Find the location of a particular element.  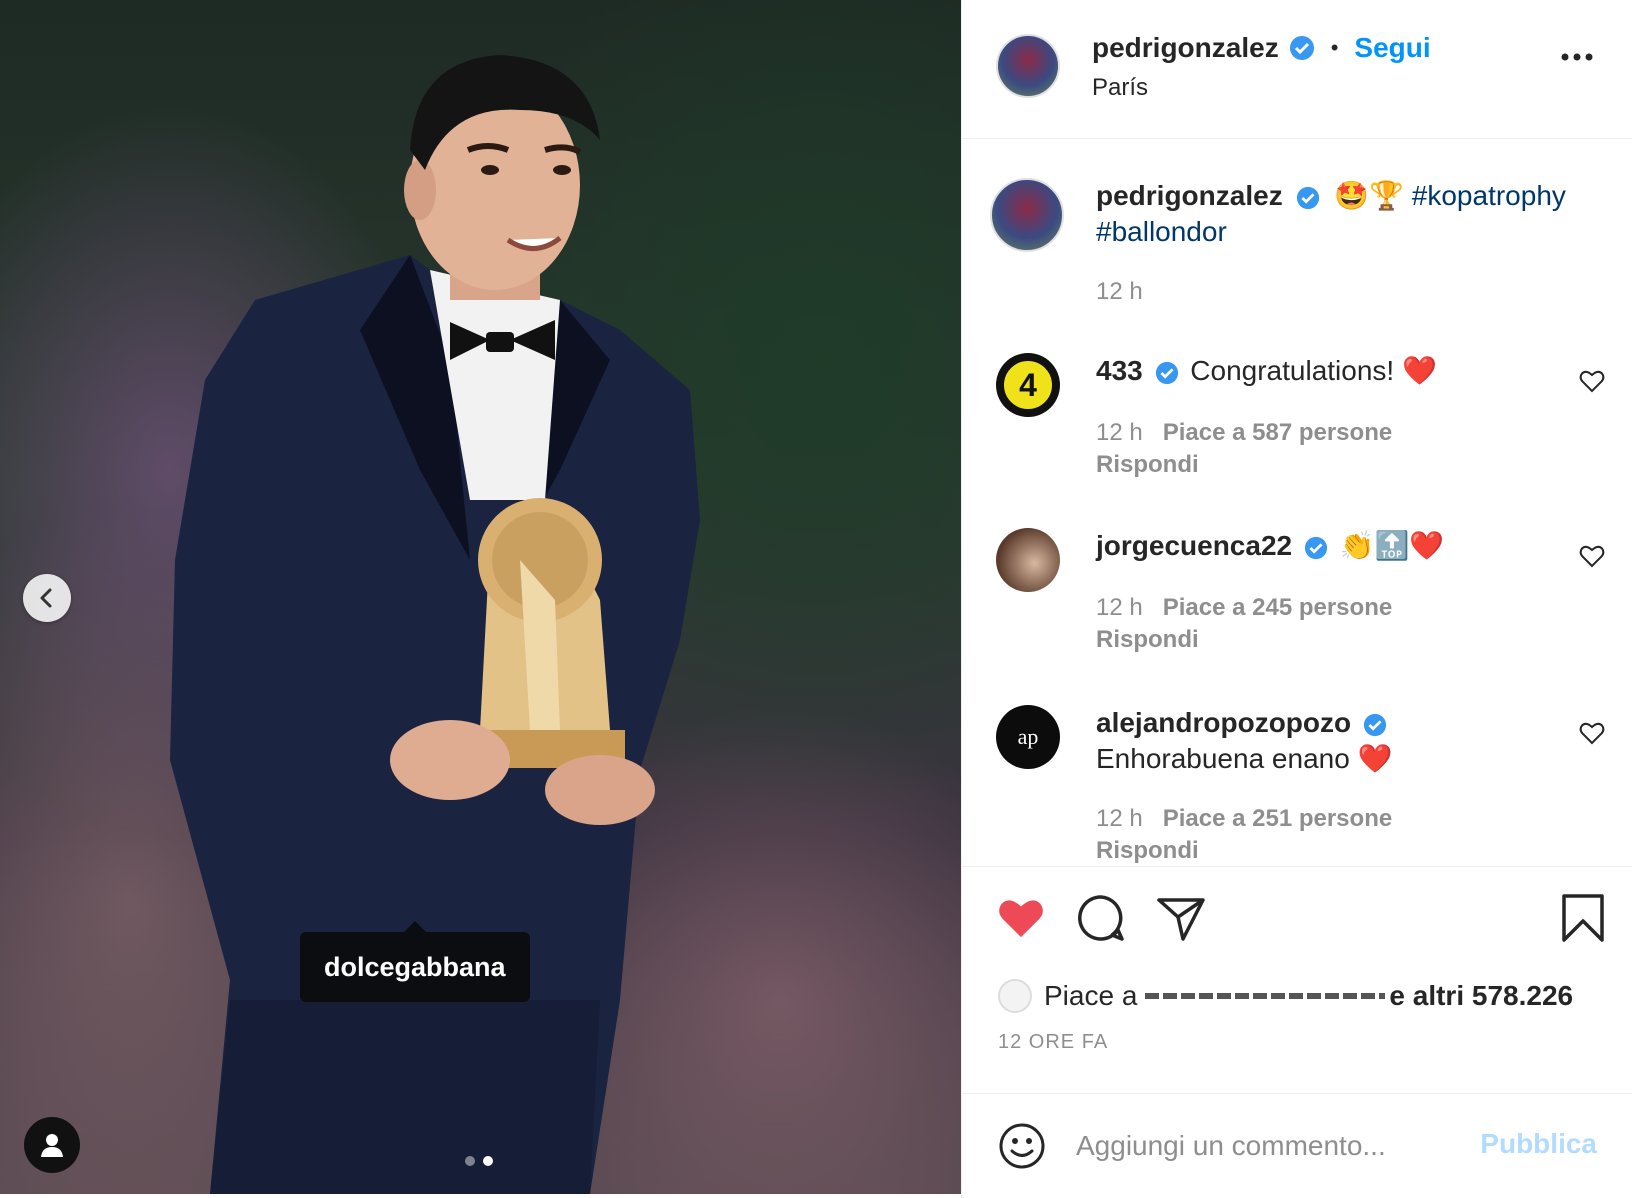

comment-avatar: ap is located at coordinates (1028, 737).